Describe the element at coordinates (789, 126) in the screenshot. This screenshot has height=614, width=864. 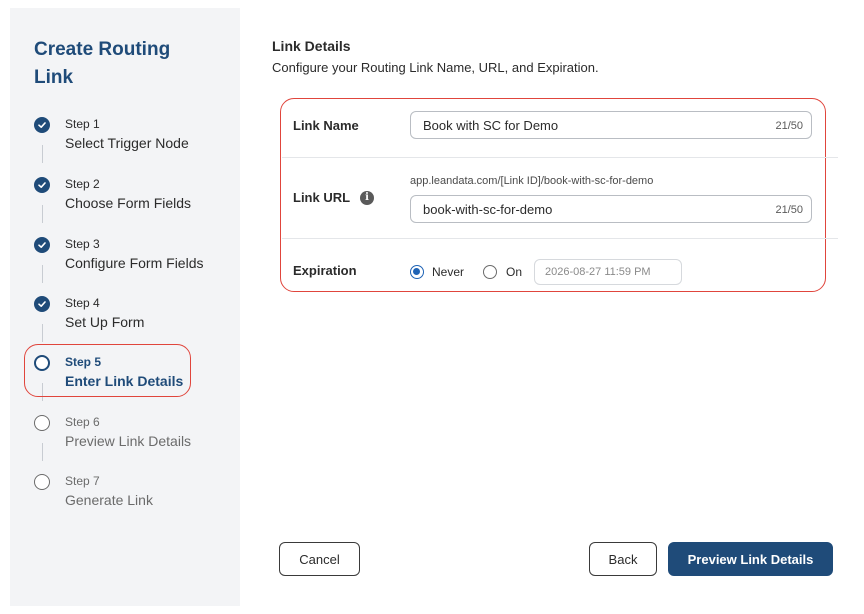
I see `link-name-char-count: 21/50` at that location.